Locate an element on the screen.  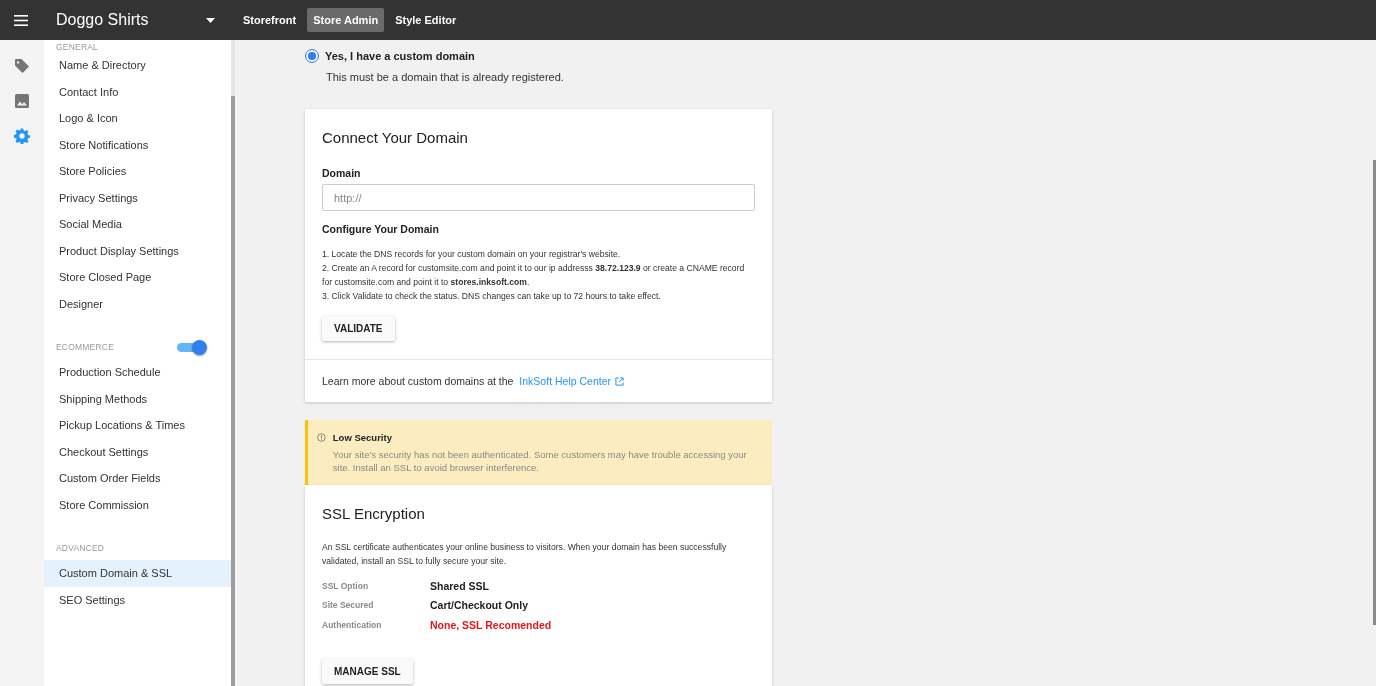
sidebar-item: Checkout Settings is located at coordinates (137, 451).